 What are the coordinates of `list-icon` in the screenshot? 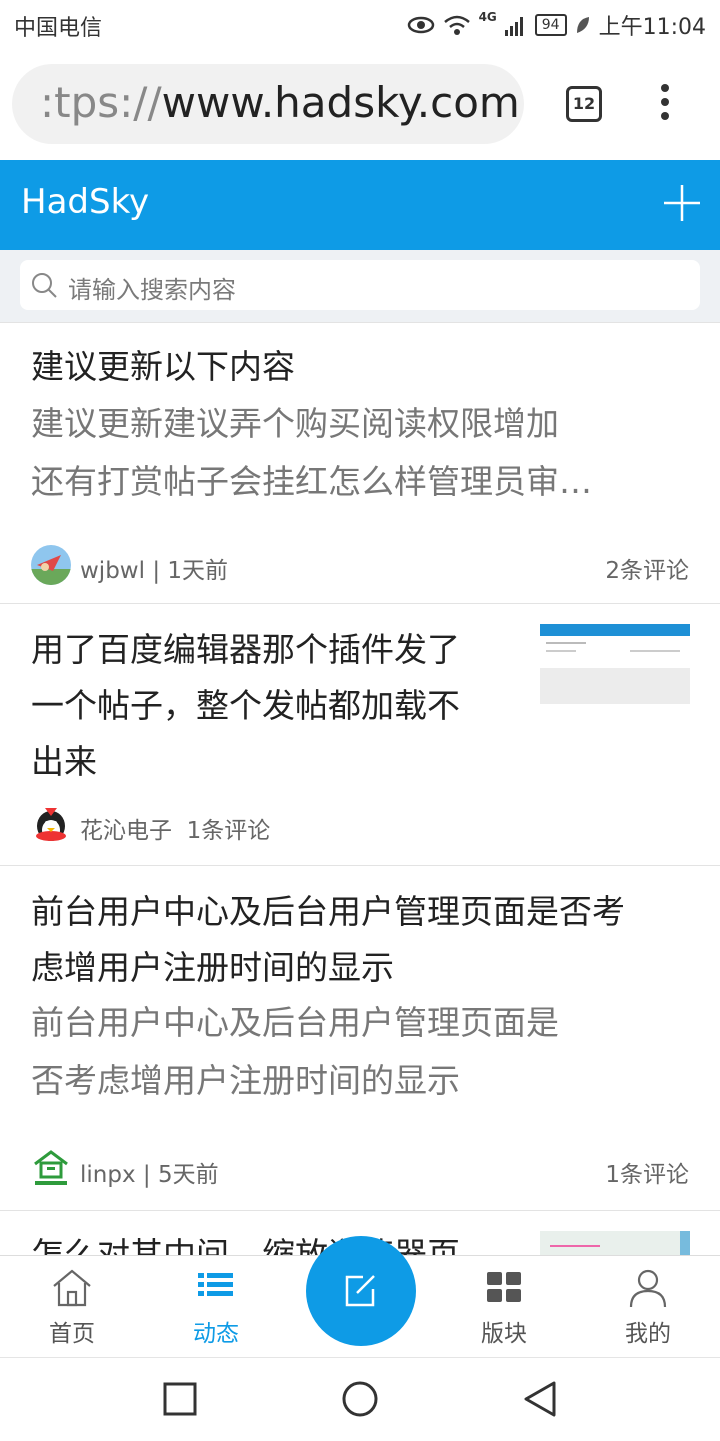 It's located at (215, 1284).